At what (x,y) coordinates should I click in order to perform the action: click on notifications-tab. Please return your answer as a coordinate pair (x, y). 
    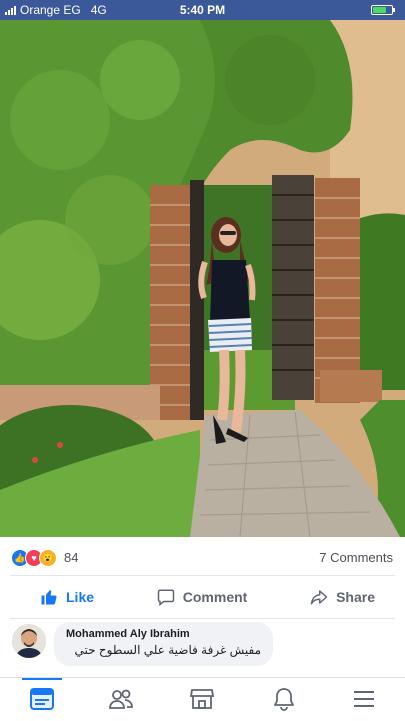
    Looking at the image, I should click on (284, 699).